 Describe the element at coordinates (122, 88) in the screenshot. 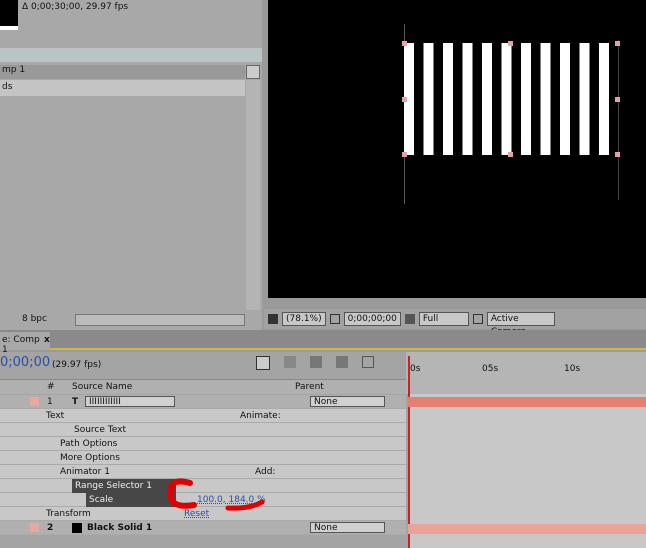

I see `project-item: ds` at that location.